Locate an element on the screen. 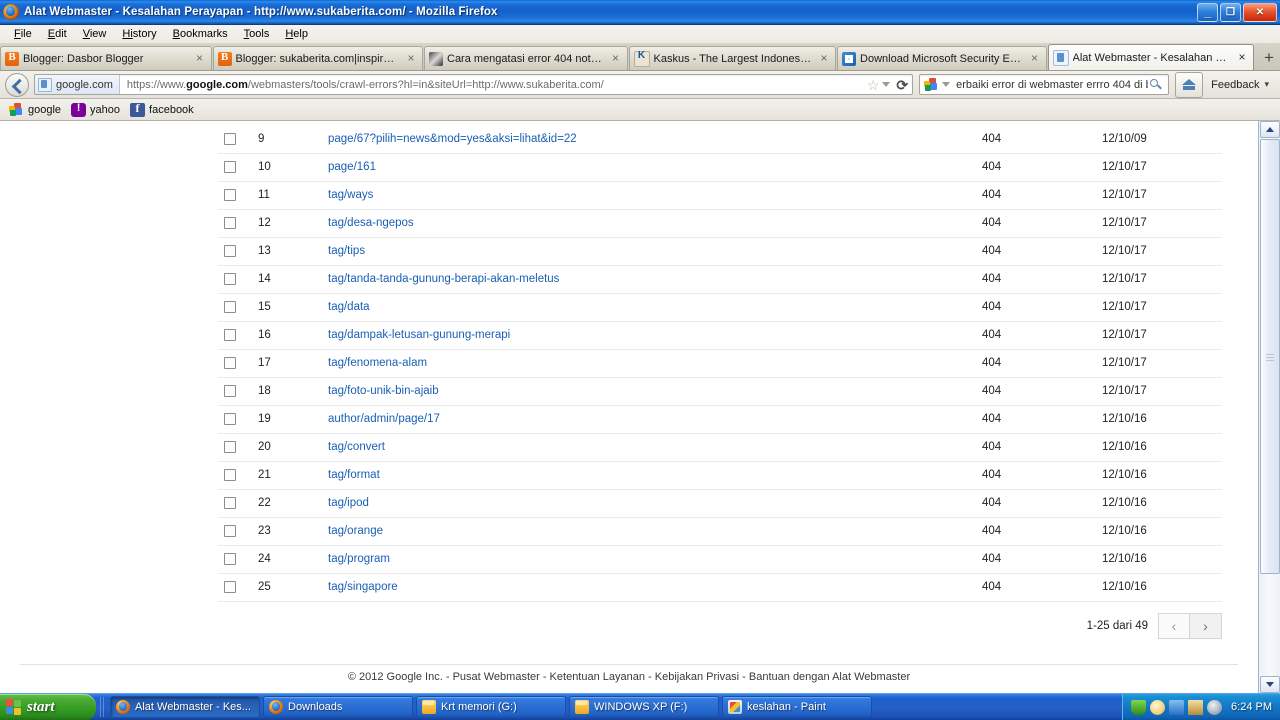  table-row: 25 tag/singapore 404 12/10/16 is located at coordinates (720, 587).